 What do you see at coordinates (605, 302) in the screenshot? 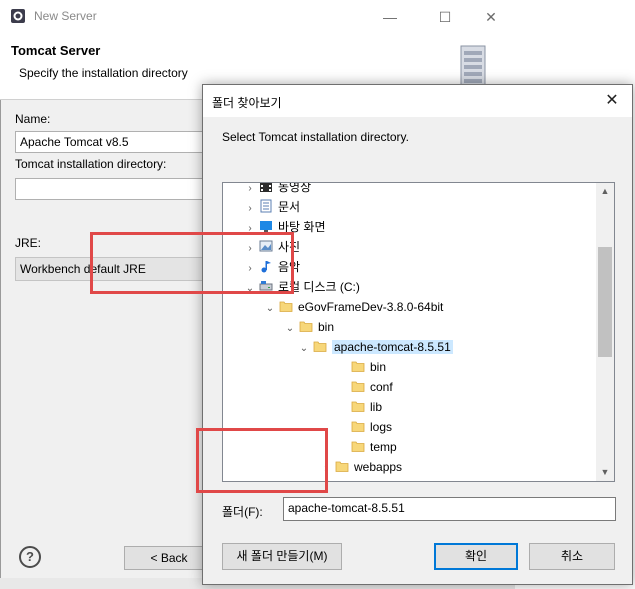
I see `scroll-thumb` at bounding box center [605, 302].